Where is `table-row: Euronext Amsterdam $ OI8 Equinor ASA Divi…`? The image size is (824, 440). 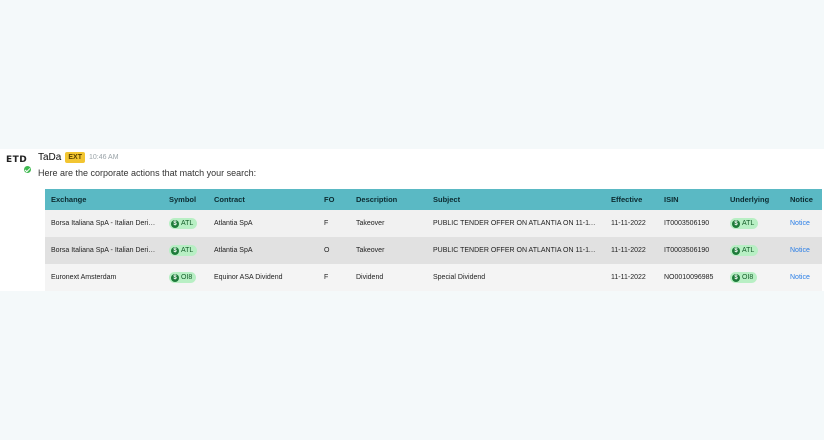
table-row: Euronext Amsterdam $ OI8 Equinor ASA Divi… is located at coordinates (433, 277).